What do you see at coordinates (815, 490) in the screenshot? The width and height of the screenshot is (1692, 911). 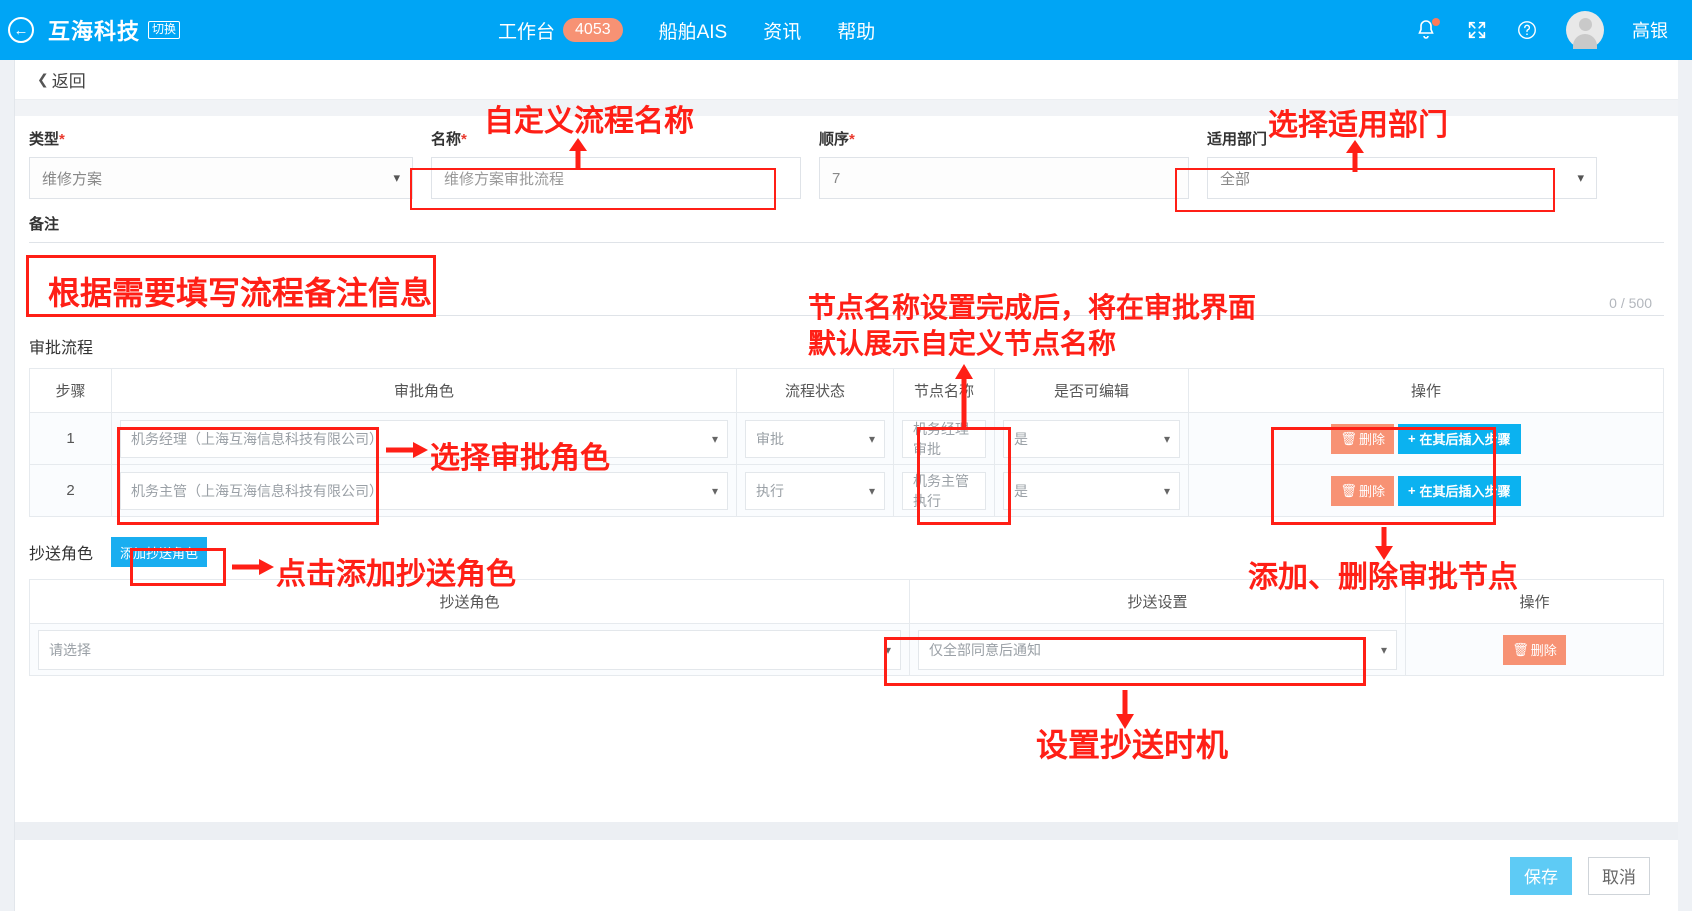 I see `status-select: 执行 ▾` at bounding box center [815, 490].